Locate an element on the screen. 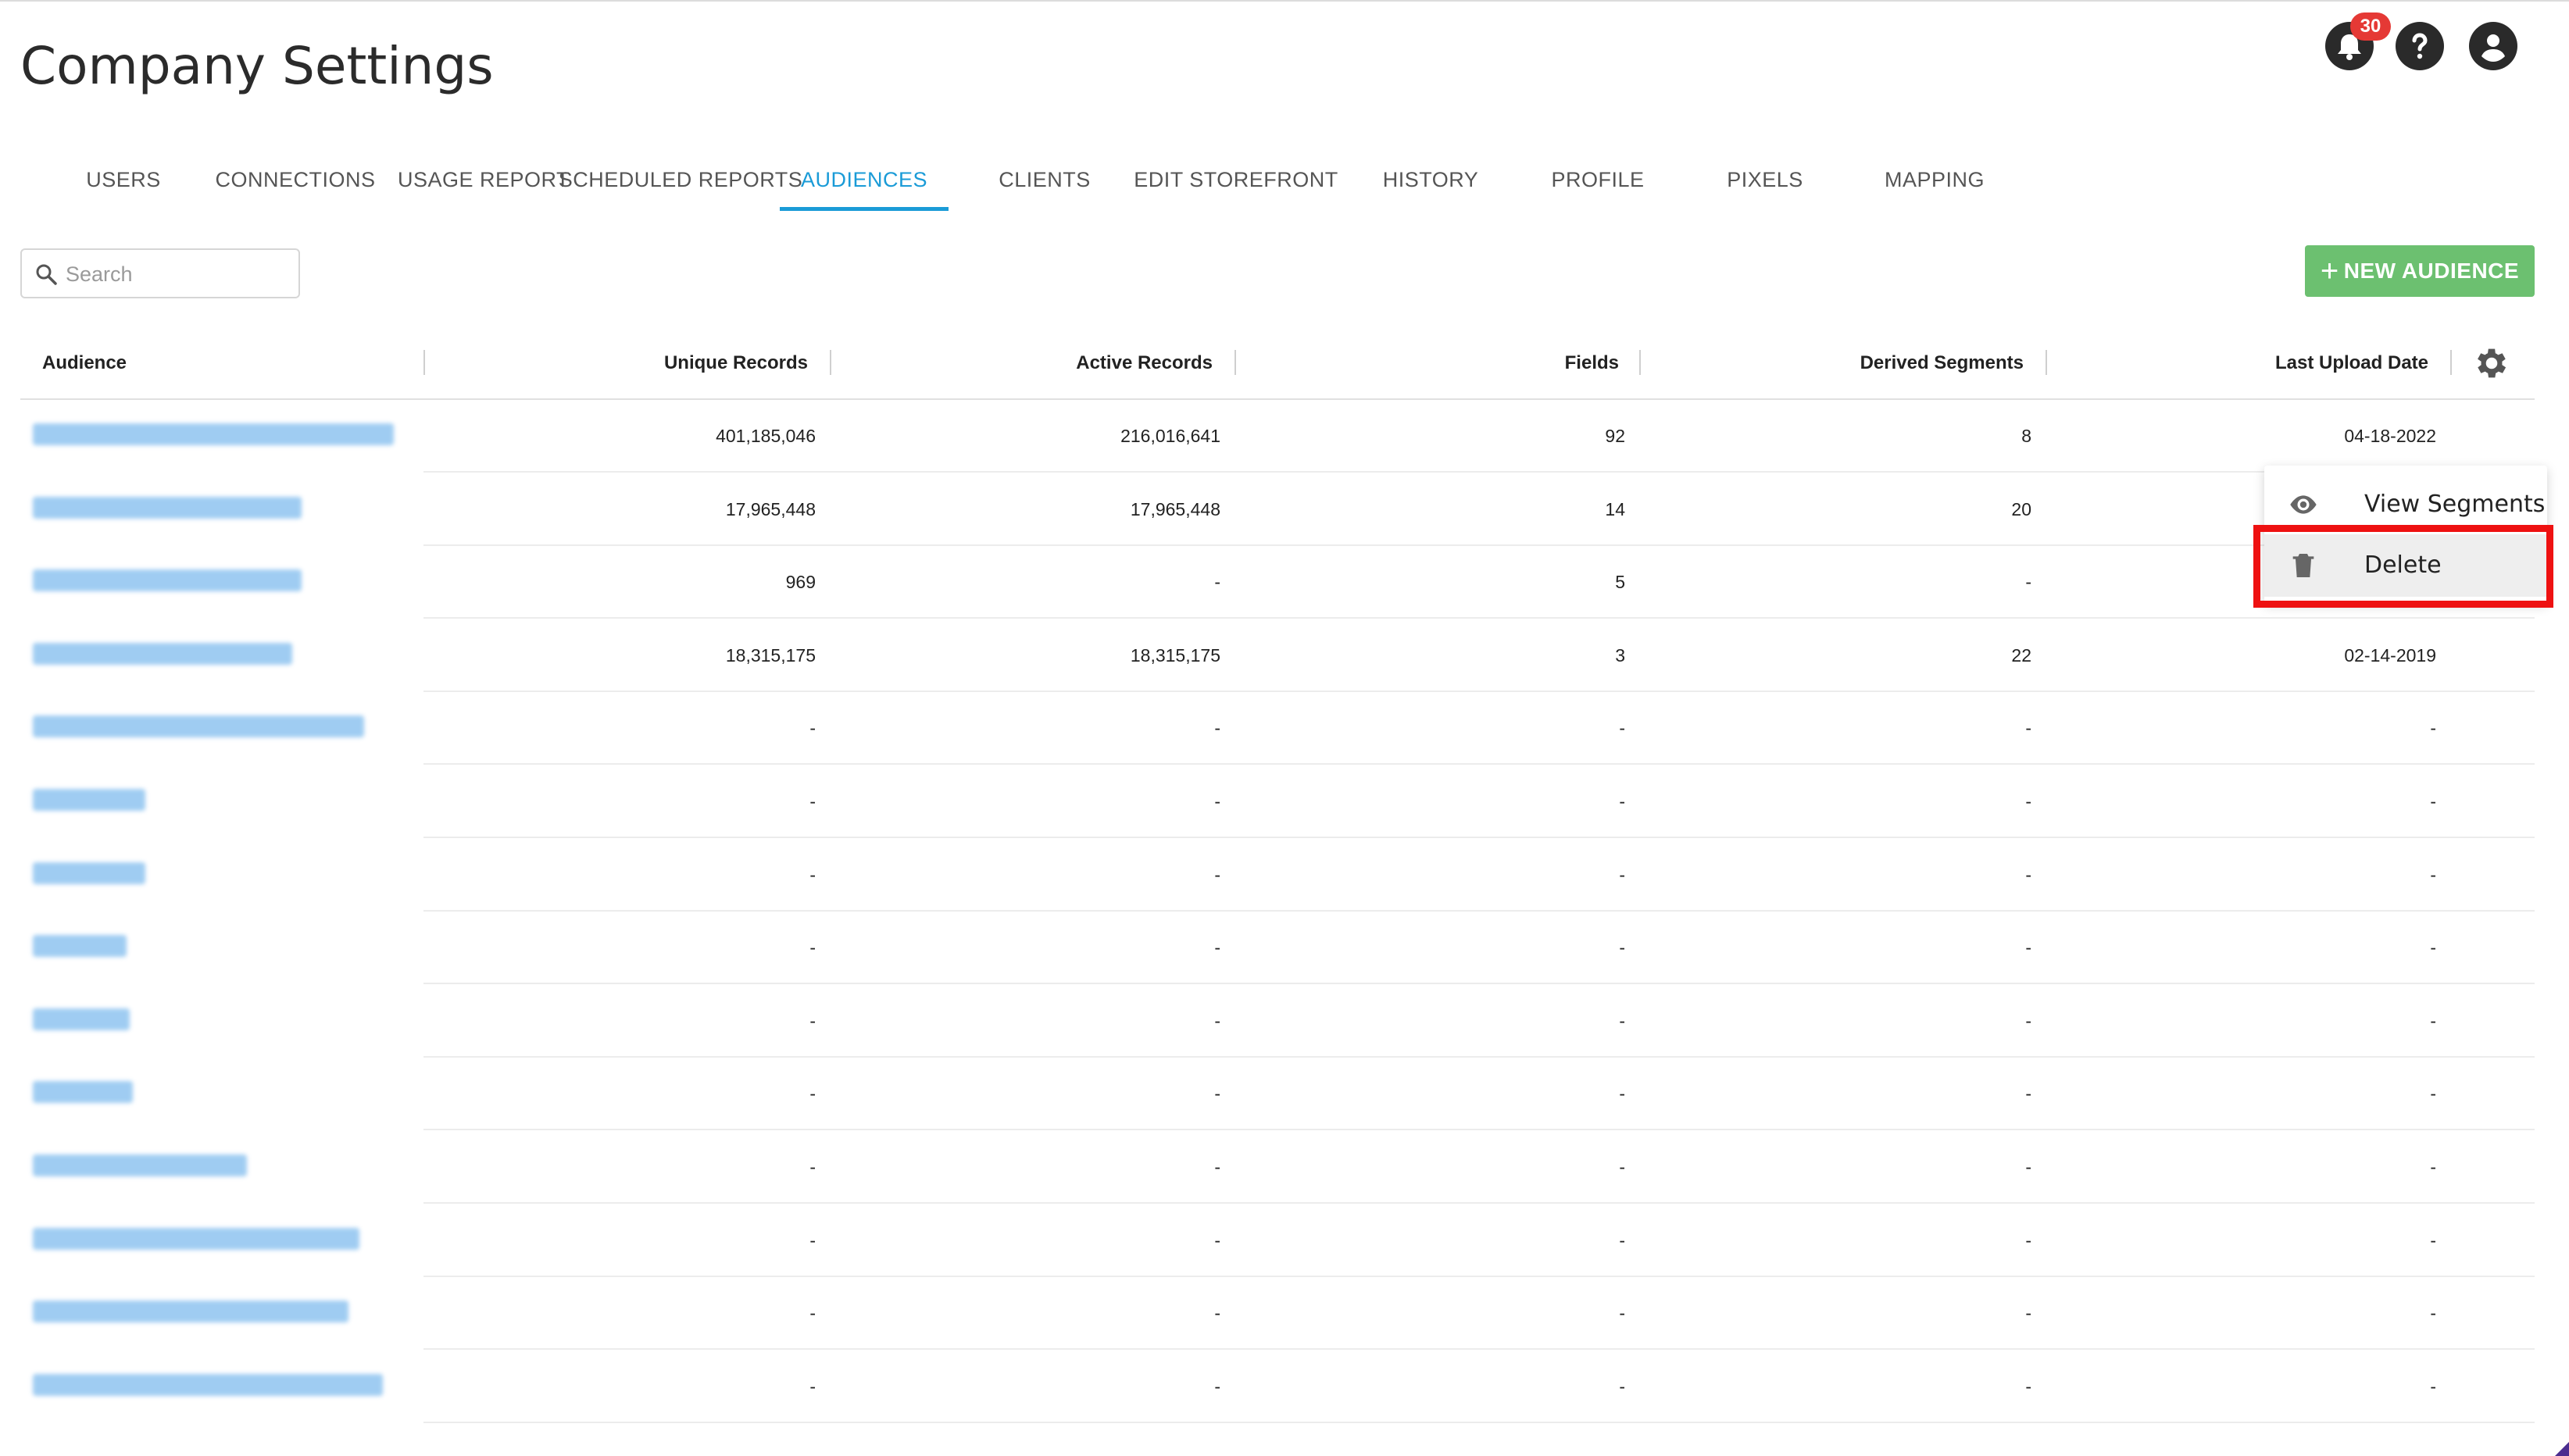 Image resolution: width=2569 pixels, height=1456 pixels. tab-history: HISTORY is located at coordinates (1431, 179).